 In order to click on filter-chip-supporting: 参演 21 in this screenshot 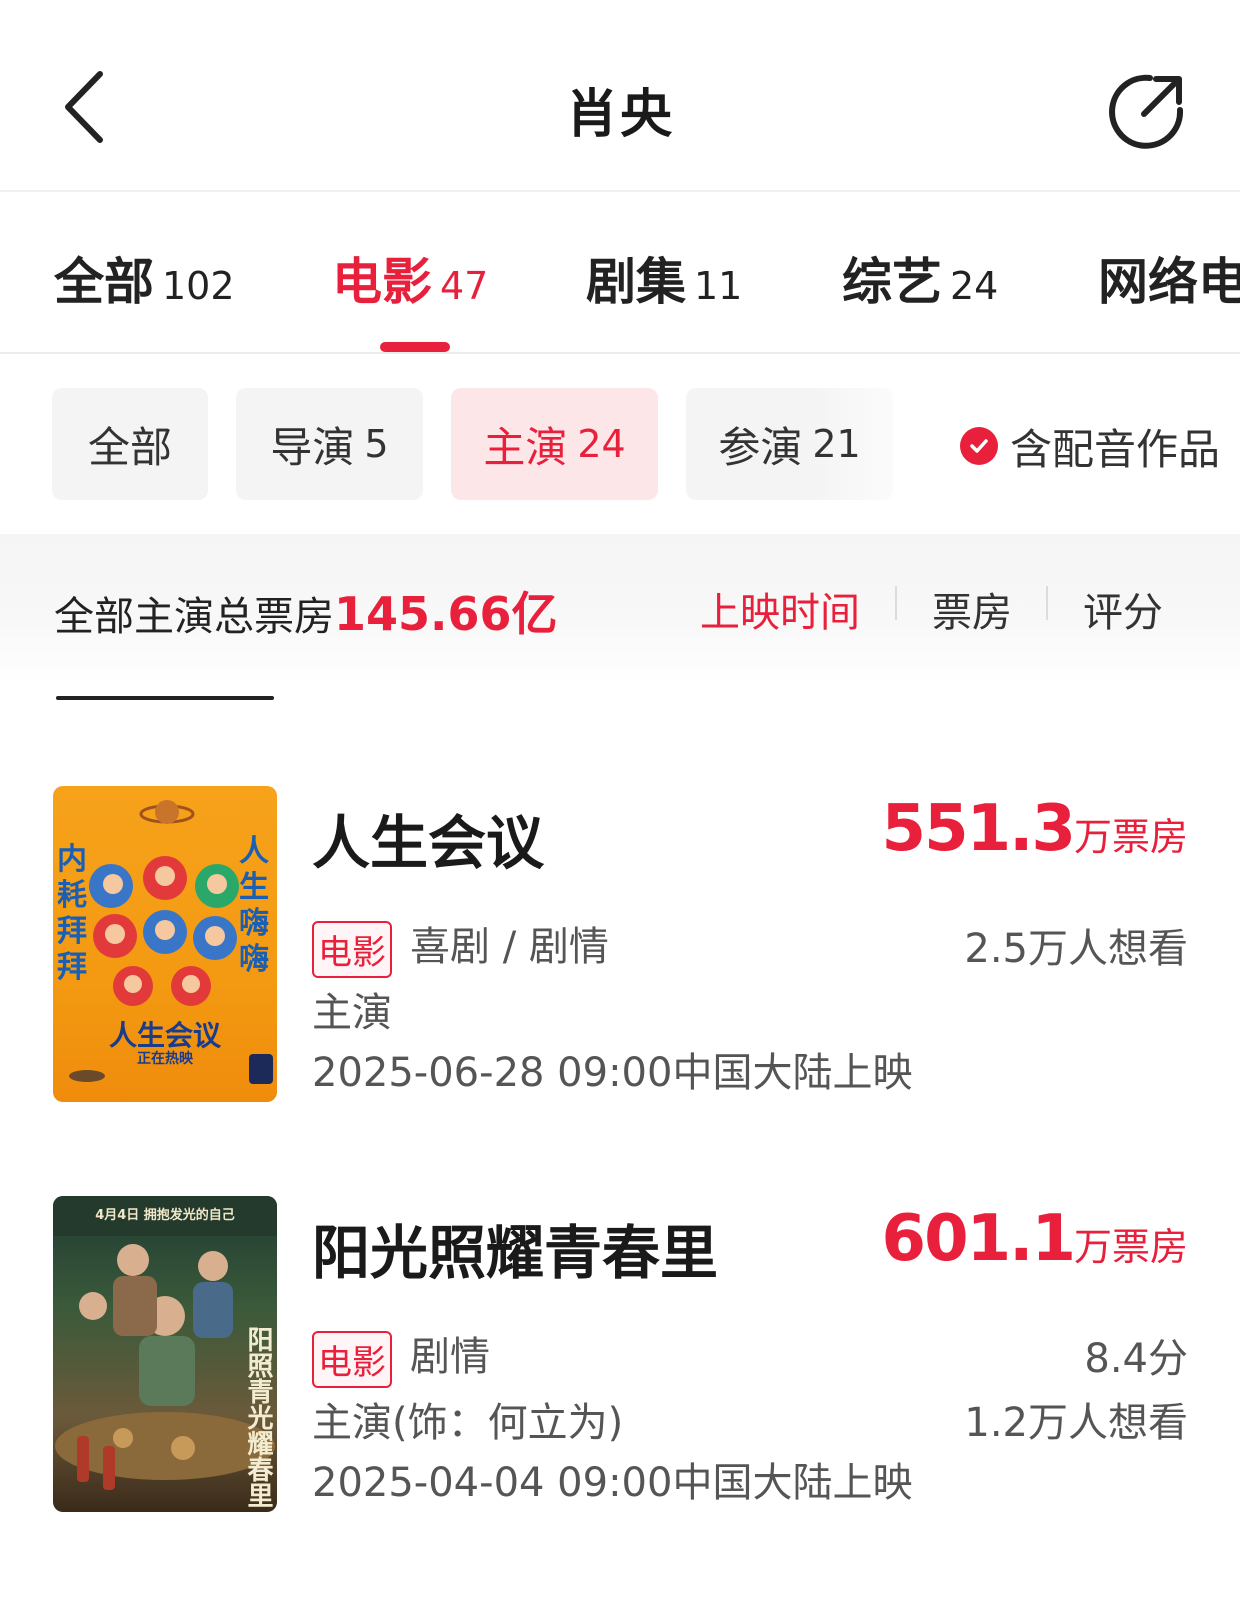, I will do `click(789, 444)`.